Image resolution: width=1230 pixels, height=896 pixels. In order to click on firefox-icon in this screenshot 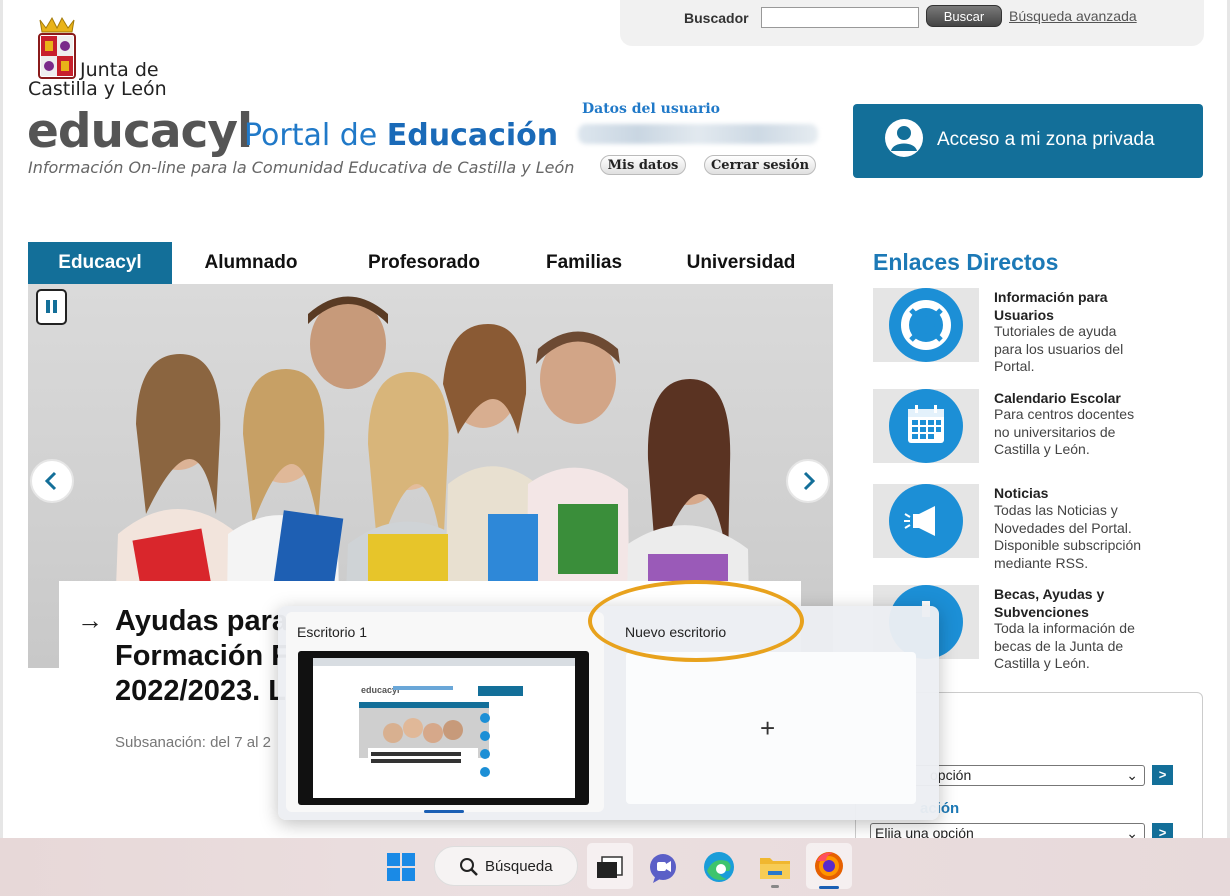, I will do `click(829, 866)`.